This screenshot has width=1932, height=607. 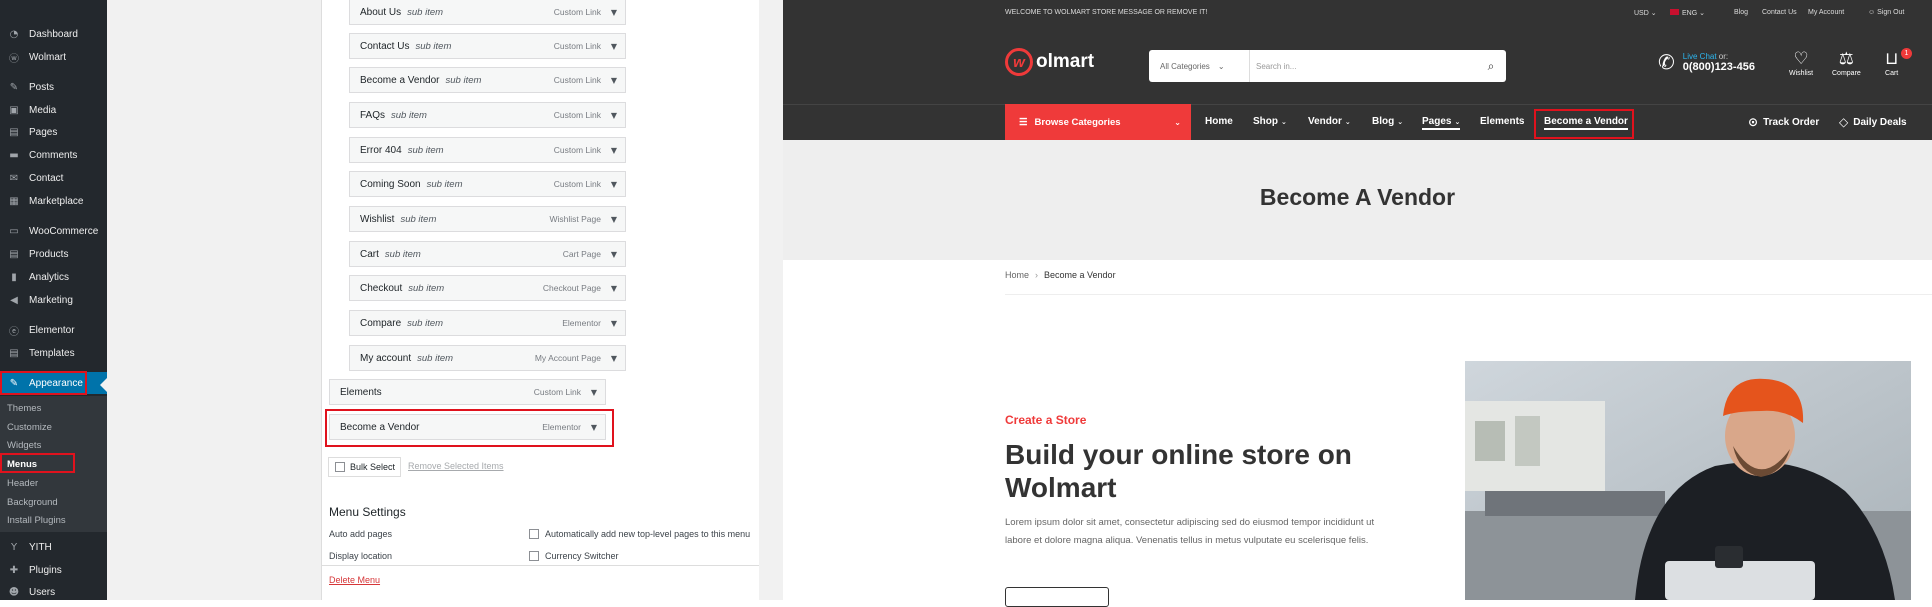 What do you see at coordinates (53, 383) in the screenshot?
I see `sidebar-item-appearance: ✎ Appearance` at bounding box center [53, 383].